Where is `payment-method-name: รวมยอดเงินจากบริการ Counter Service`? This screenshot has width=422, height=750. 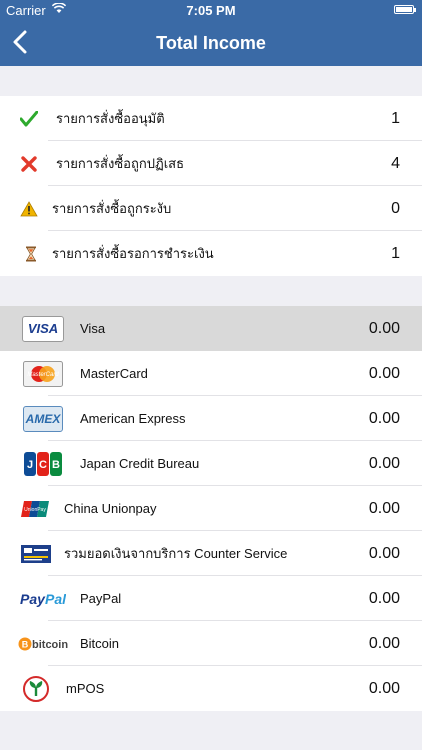
payment-method-name: รวมยอดเงินจากบริการ Counter Service is located at coordinates (176, 553).